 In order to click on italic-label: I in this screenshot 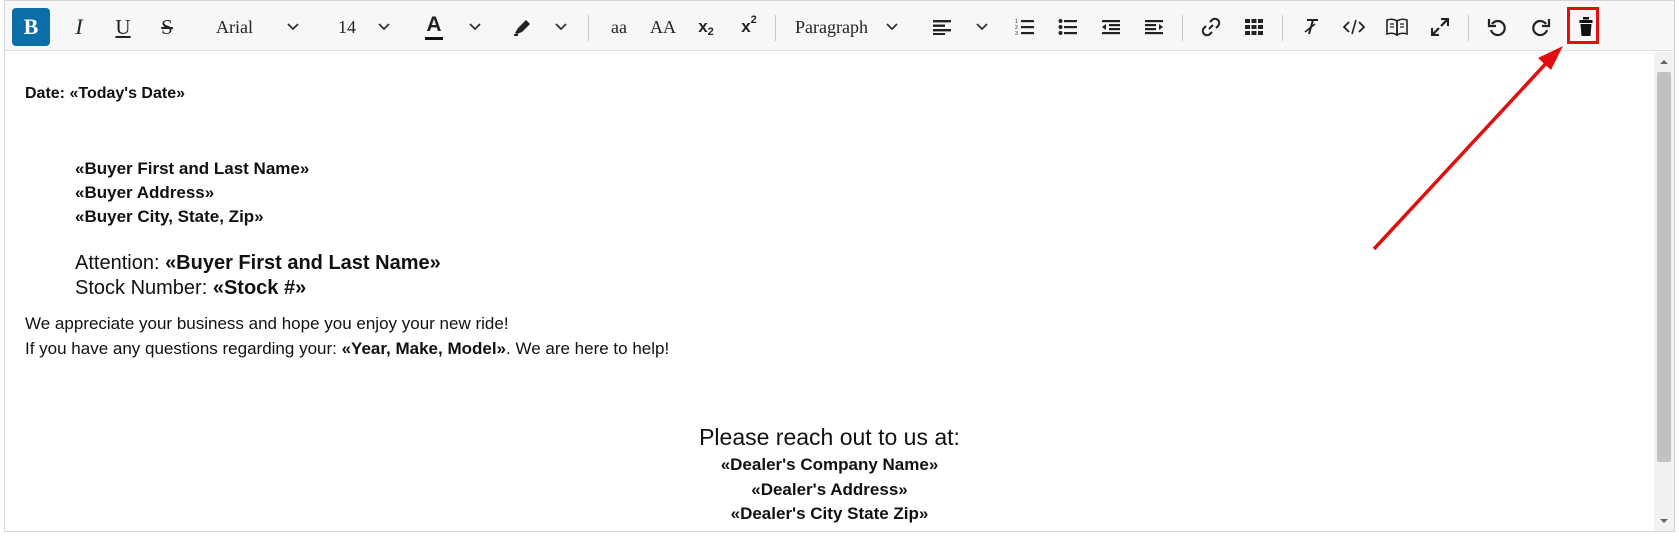, I will do `click(79, 26)`.